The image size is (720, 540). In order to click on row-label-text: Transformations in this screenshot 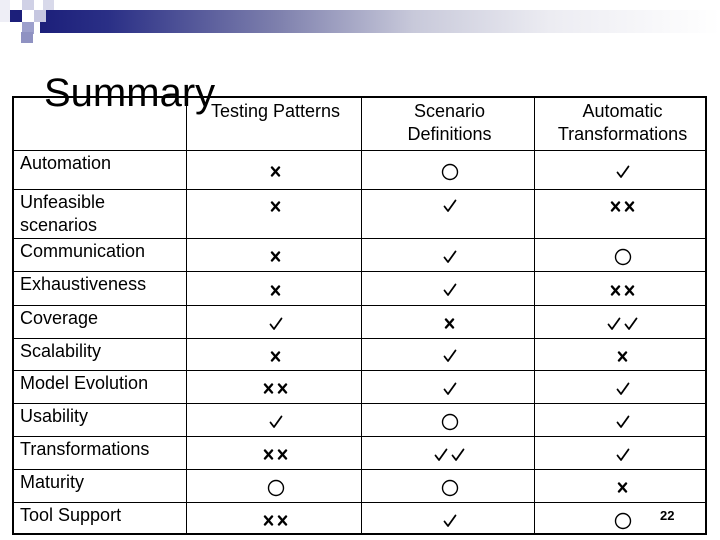, I will do `click(85, 449)`.